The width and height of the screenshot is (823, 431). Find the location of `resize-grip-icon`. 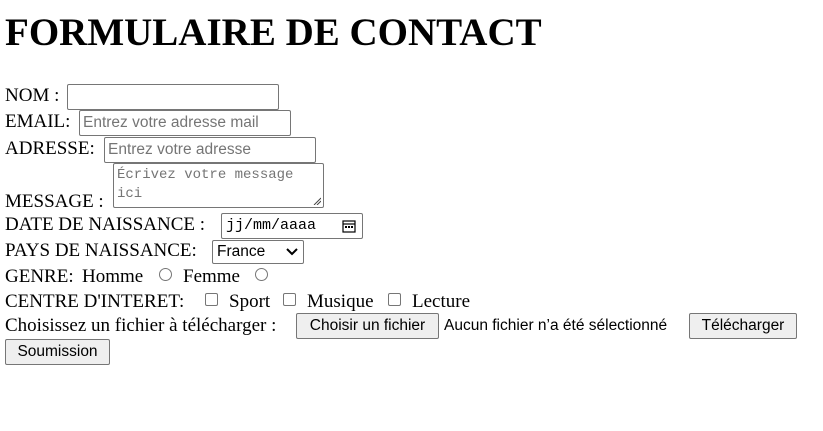

resize-grip-icon is located at coordinates (317, 201).